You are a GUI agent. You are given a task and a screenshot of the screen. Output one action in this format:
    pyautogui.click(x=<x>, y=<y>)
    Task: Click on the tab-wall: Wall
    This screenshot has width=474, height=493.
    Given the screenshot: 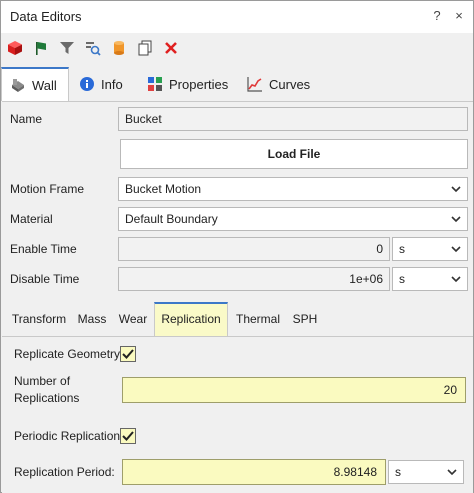 What is the action you would take?
    pyautogui.click(x=35, y=84)
    